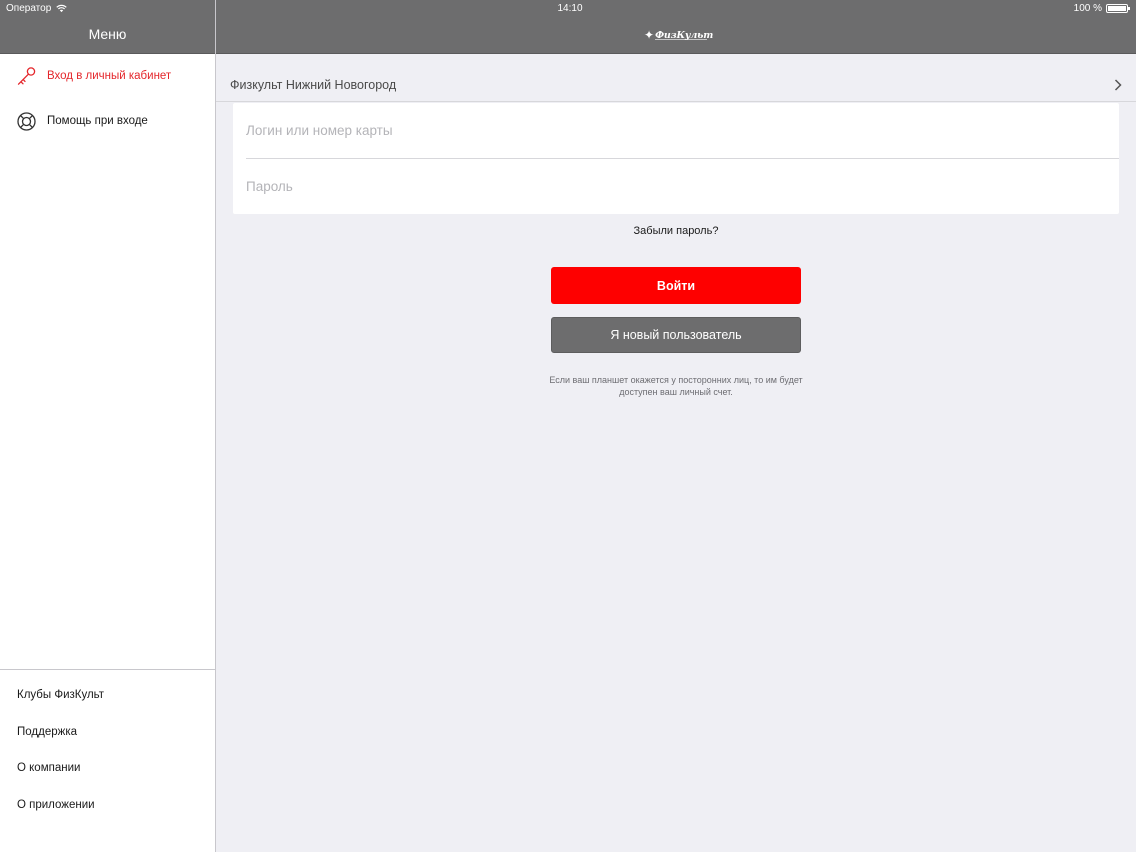 The width and height of the screenshot is (1136, 852). What do you see at coordinates (676, 285) in the screenshot?
I see `login-button: Войти` at bounding box center [676, 285].